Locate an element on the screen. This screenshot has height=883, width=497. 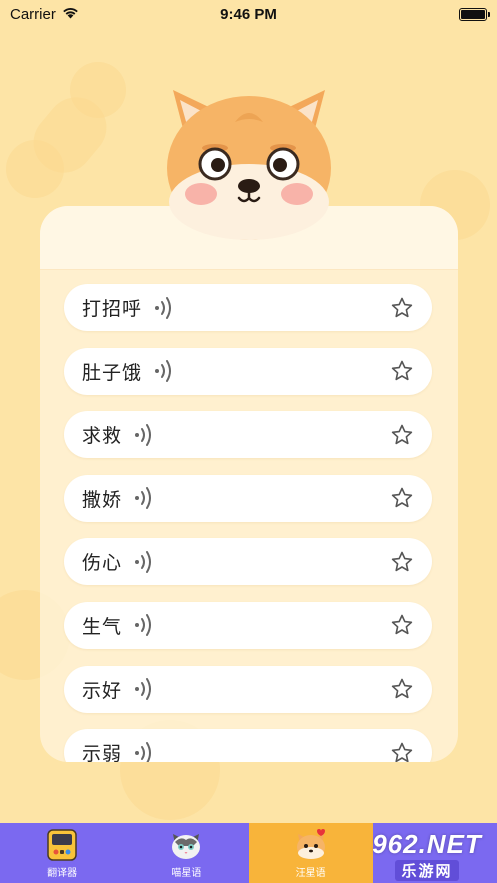
phrase-label: 示弱 is located at coordinates (102, 753).